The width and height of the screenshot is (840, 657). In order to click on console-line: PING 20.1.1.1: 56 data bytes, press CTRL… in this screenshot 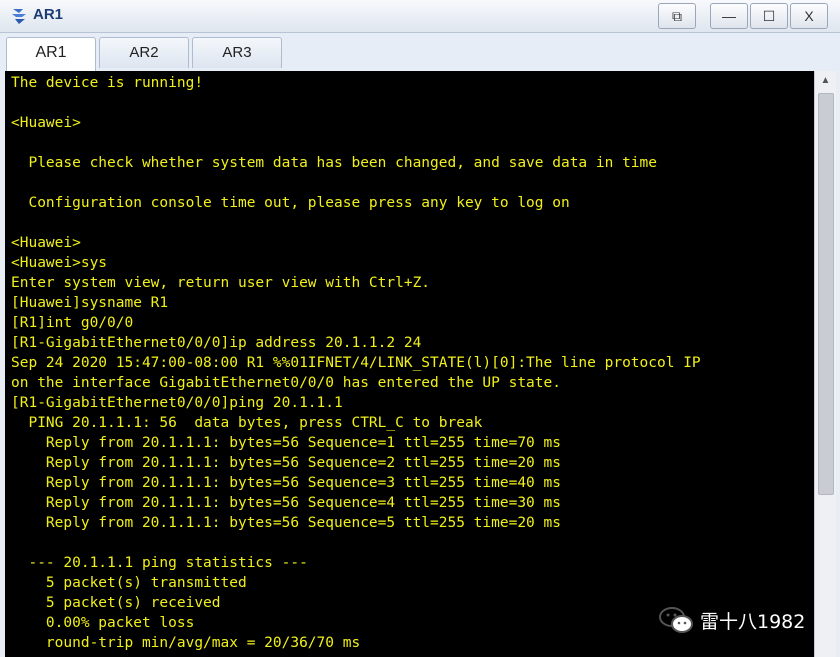, I will do `click(247, 423)`.